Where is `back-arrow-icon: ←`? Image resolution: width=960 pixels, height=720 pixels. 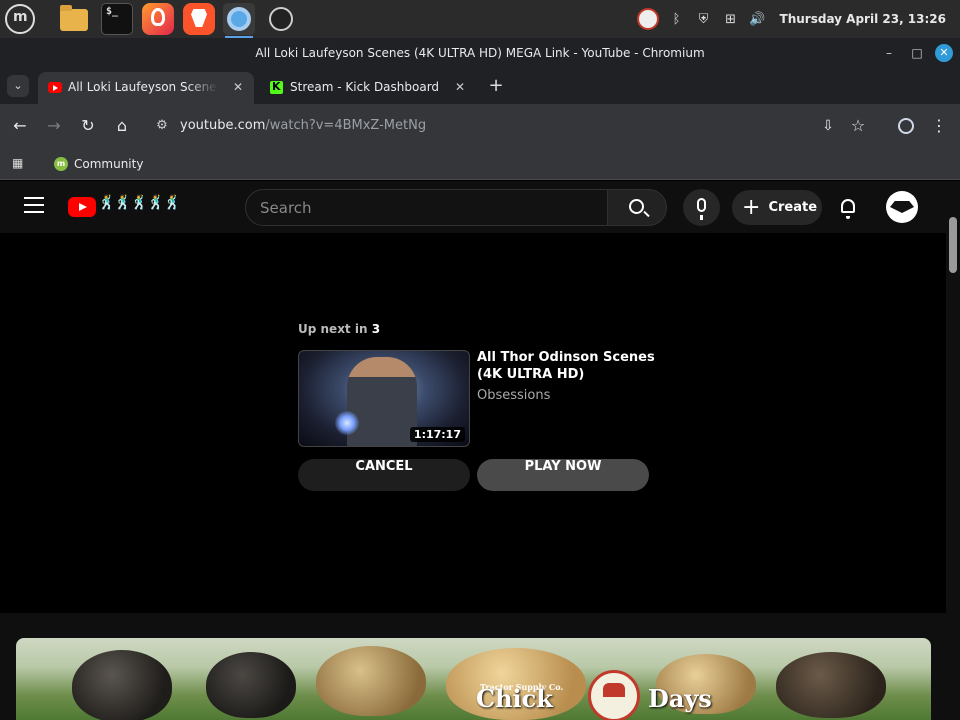
back-arrow-icon: ← is located at coordinates (20, 126).